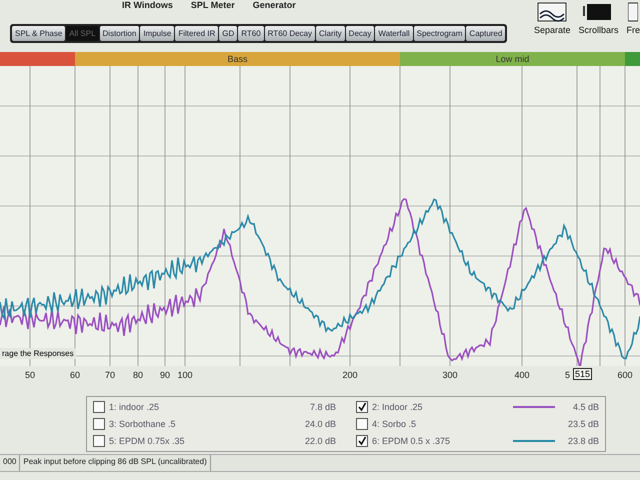  What do you see at coordinates (360, 33) in the screenshot?
I see `tab: Decay` at bounding box center [360, 33].